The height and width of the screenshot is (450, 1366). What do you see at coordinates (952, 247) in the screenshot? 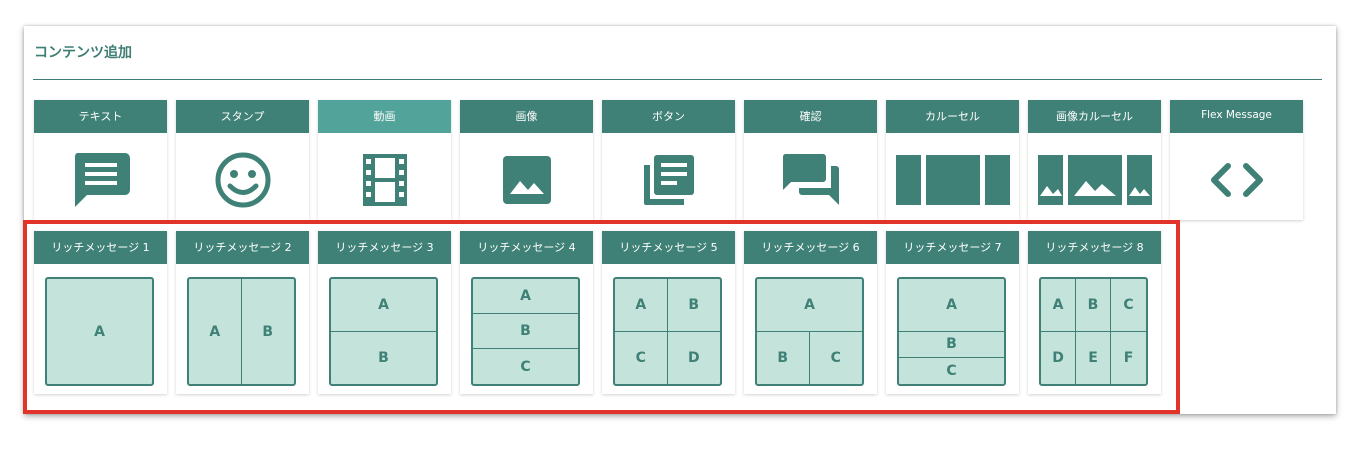
I see `card-label: リッチメッセージ 7` at bounding box center [952, 247].